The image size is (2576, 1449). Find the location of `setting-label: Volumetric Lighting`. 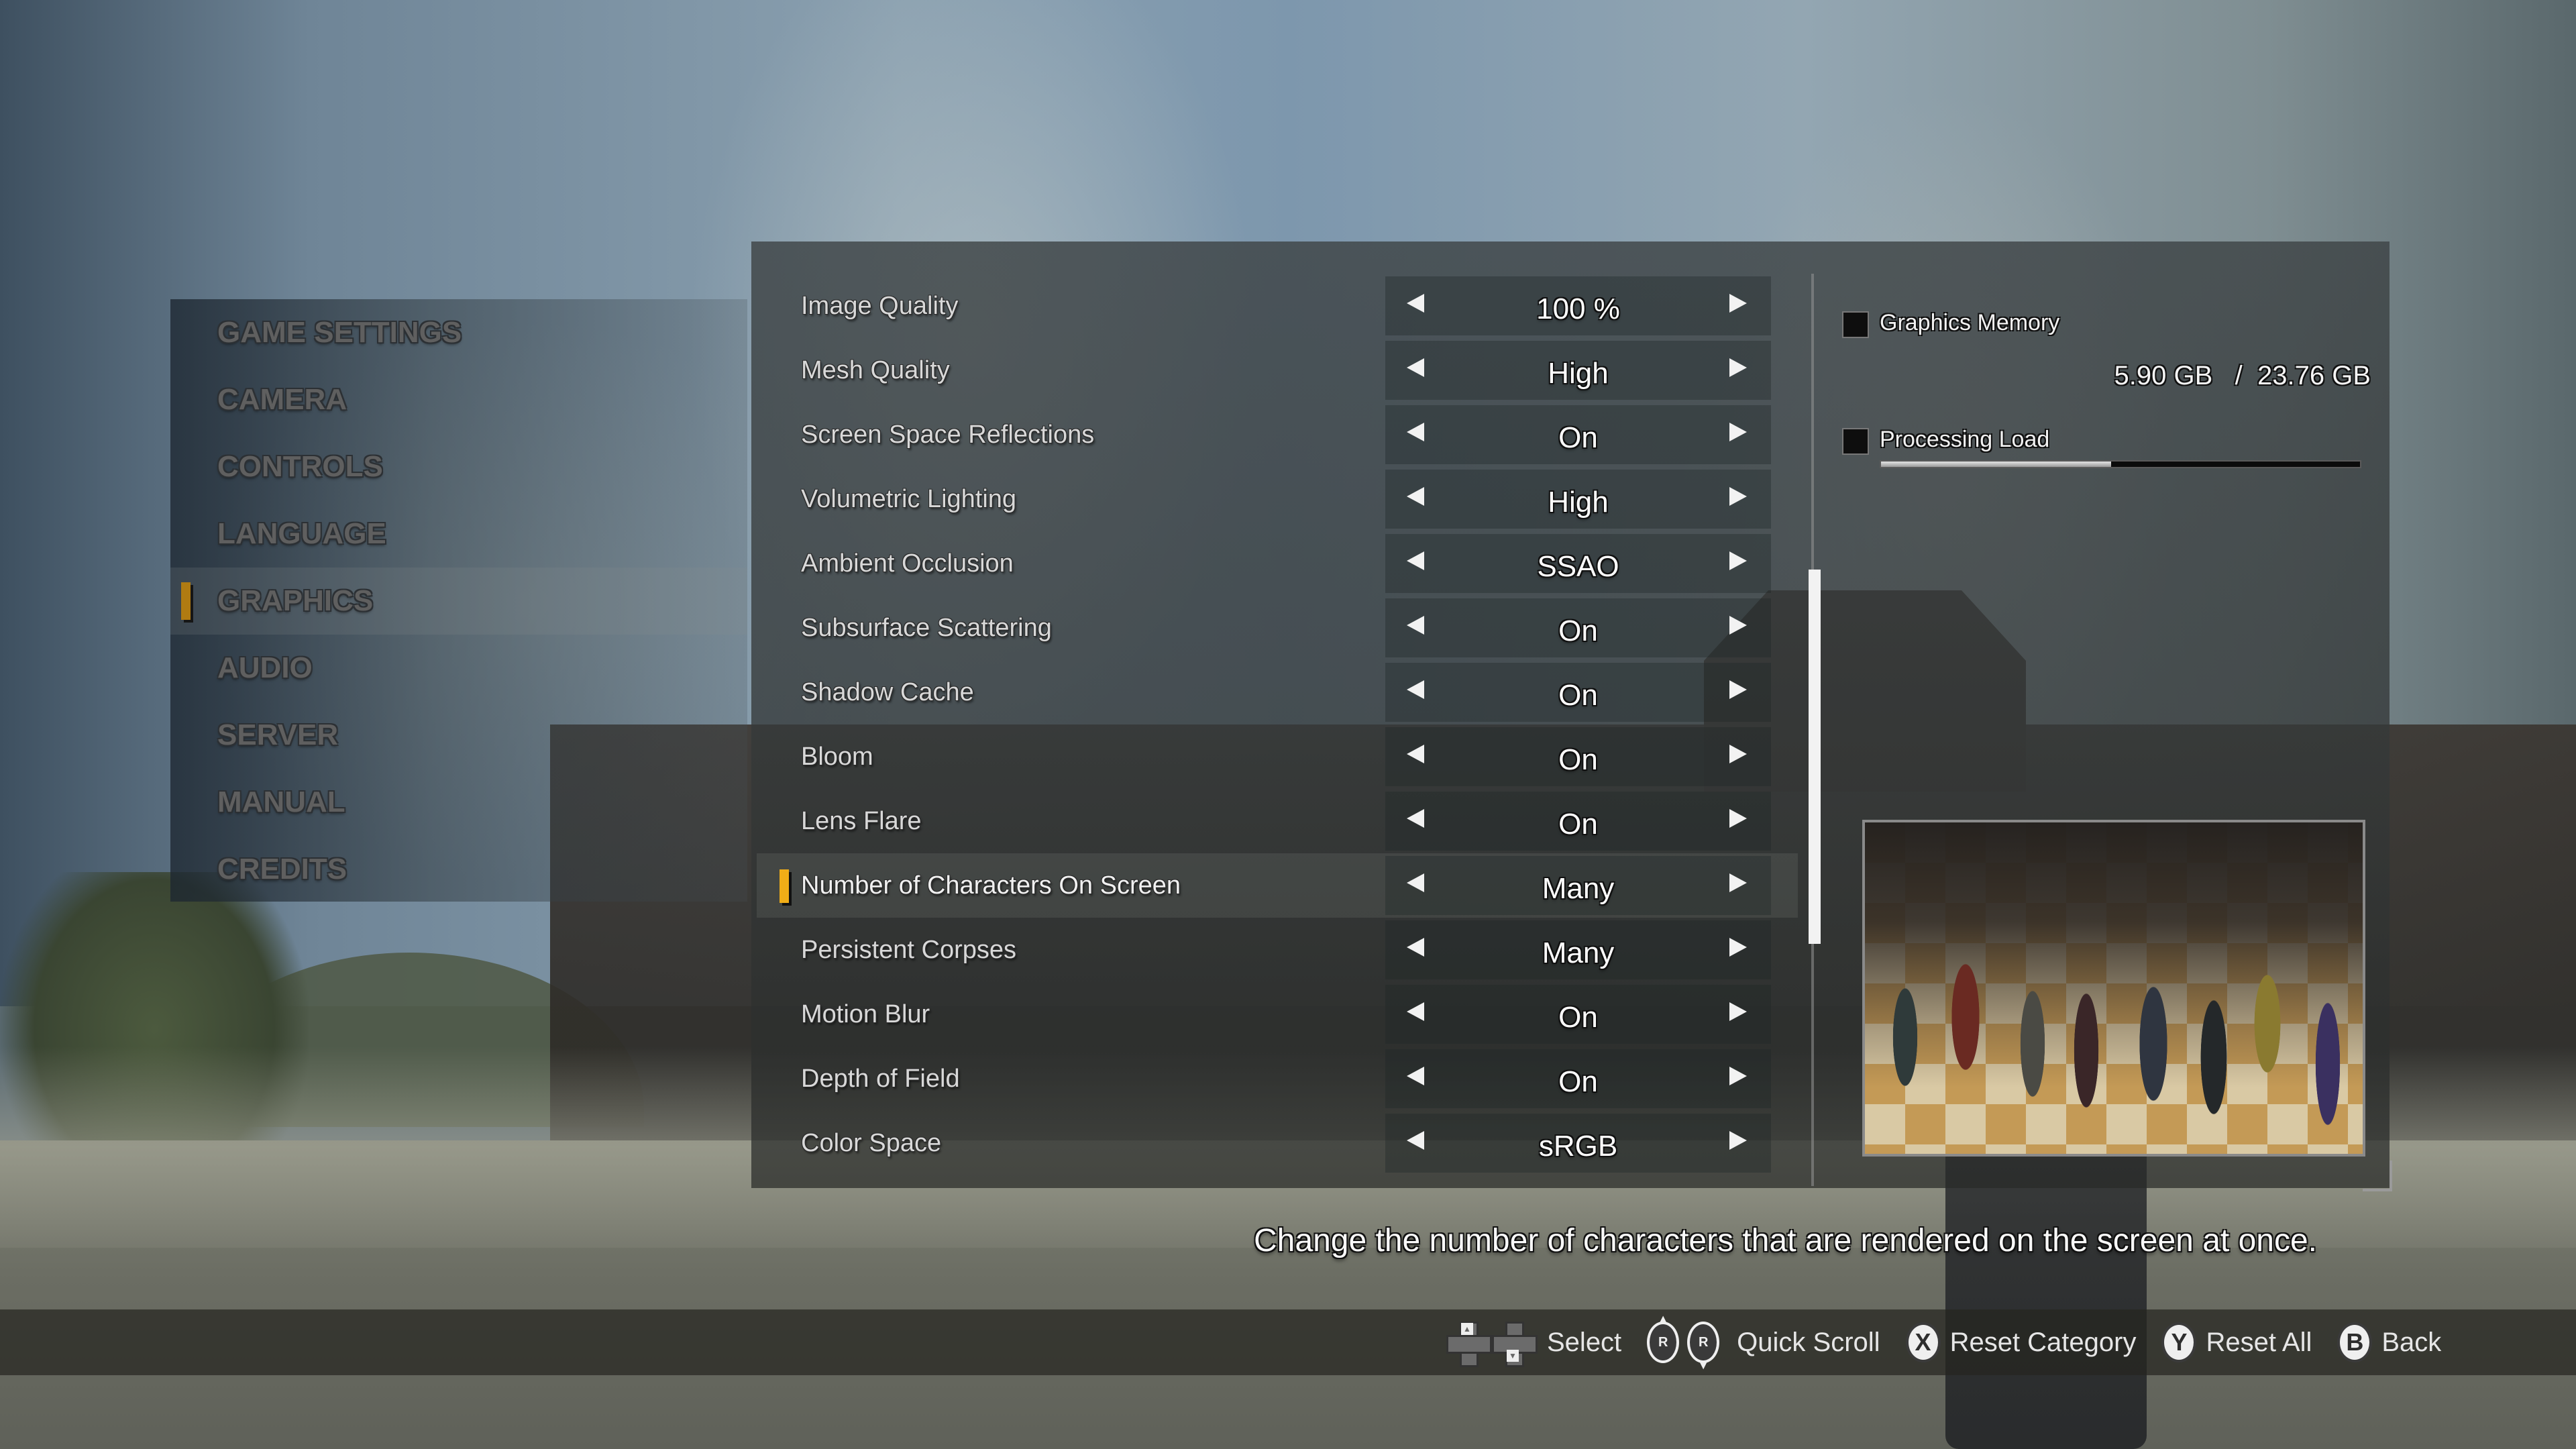

setting-label: Volumetric Lighting is located at coordinates (909, 498).